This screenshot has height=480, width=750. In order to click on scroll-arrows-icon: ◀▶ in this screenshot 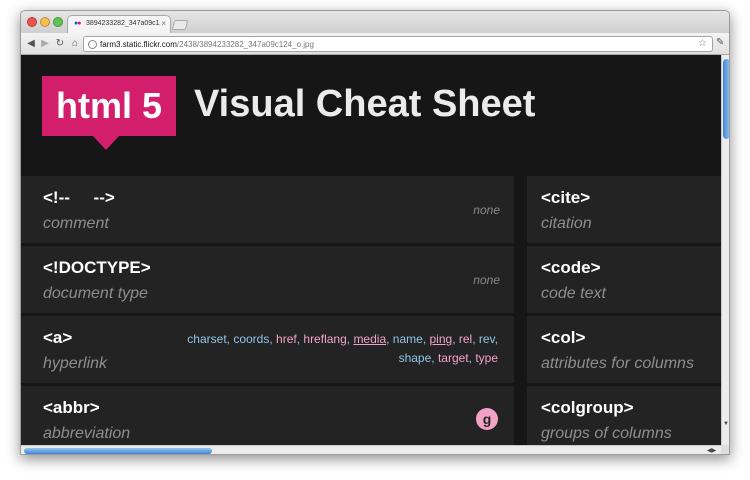, I will do `click(711, 450)`.